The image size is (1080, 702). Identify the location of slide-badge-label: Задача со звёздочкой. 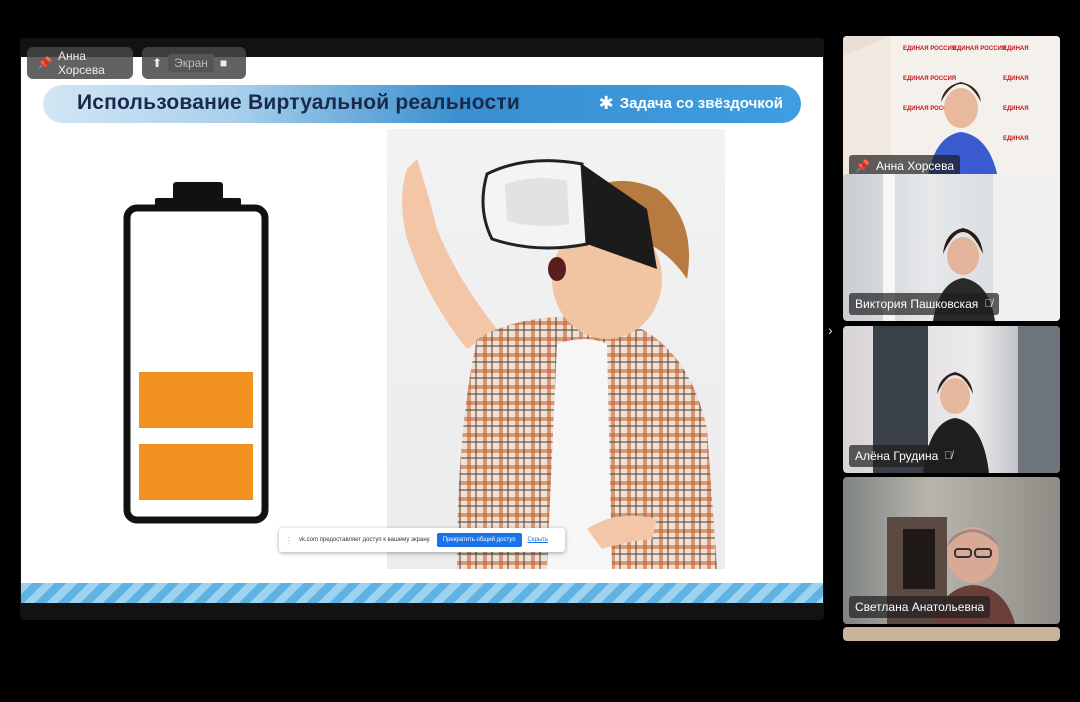
(701, 103).